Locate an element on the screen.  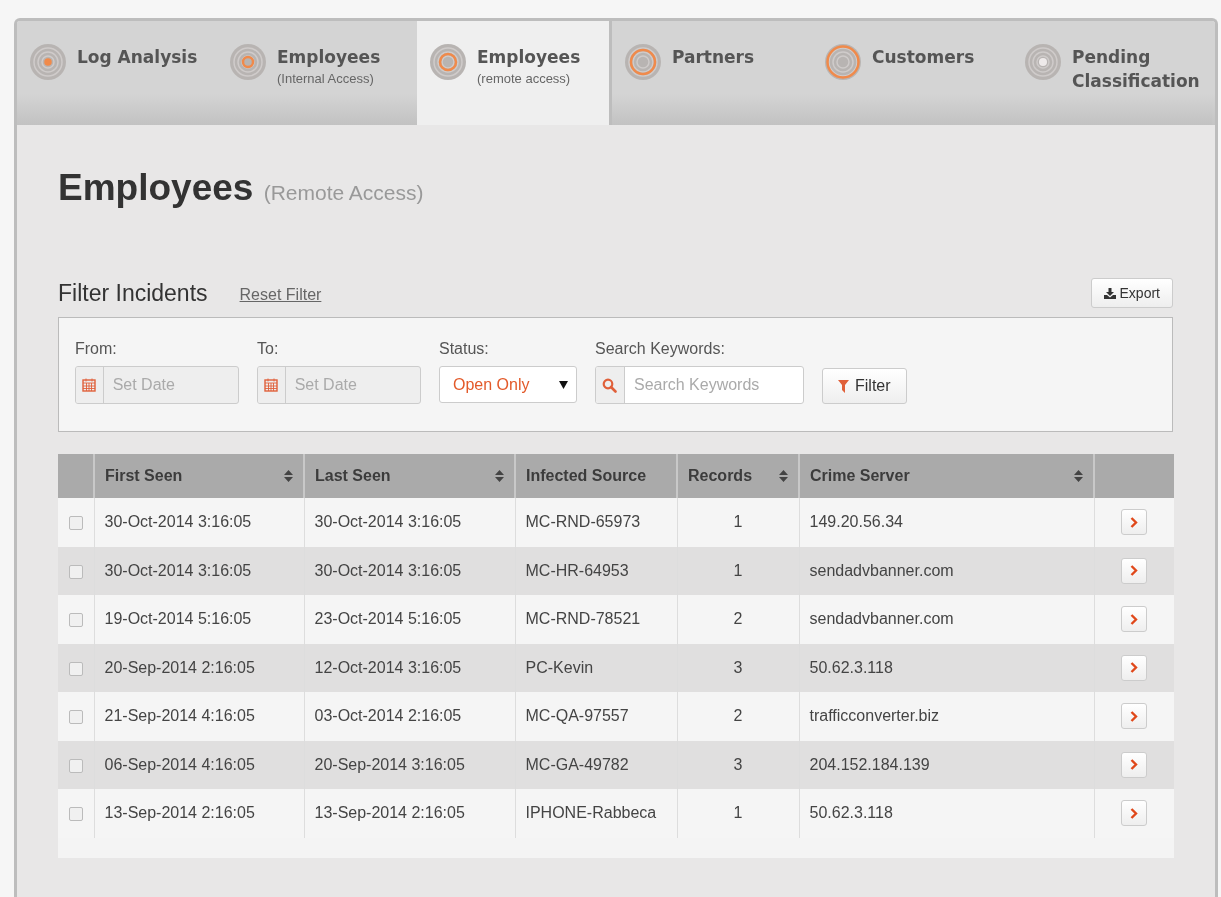
column-header: Last Seen is located at coordinates (409, 476).